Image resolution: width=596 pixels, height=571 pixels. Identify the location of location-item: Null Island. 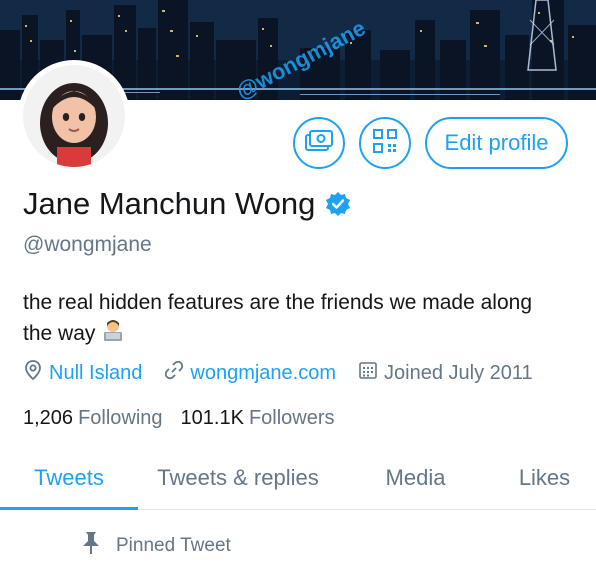
(82, 373).